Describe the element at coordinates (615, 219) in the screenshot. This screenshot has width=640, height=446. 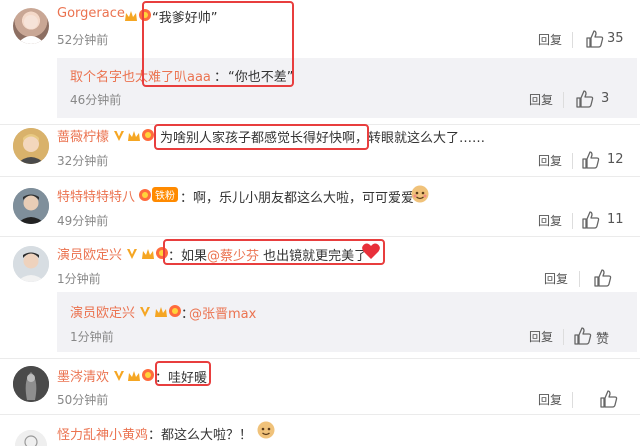
I see `like-count: 11` at that location.